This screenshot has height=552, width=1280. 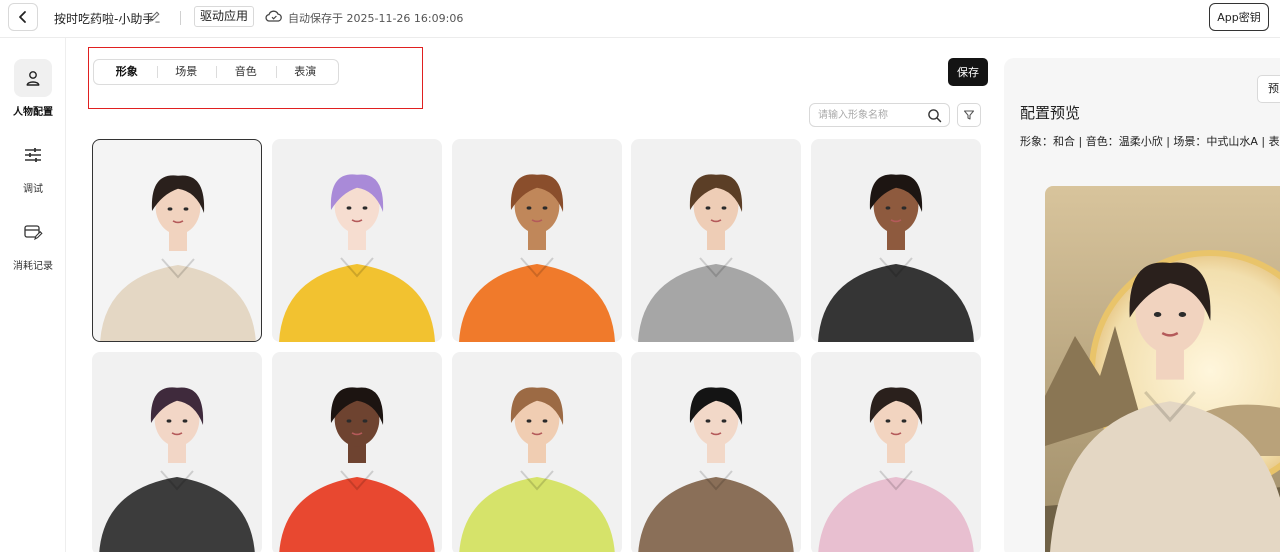 I want to click on filter-button, so click(x=969, y=115).